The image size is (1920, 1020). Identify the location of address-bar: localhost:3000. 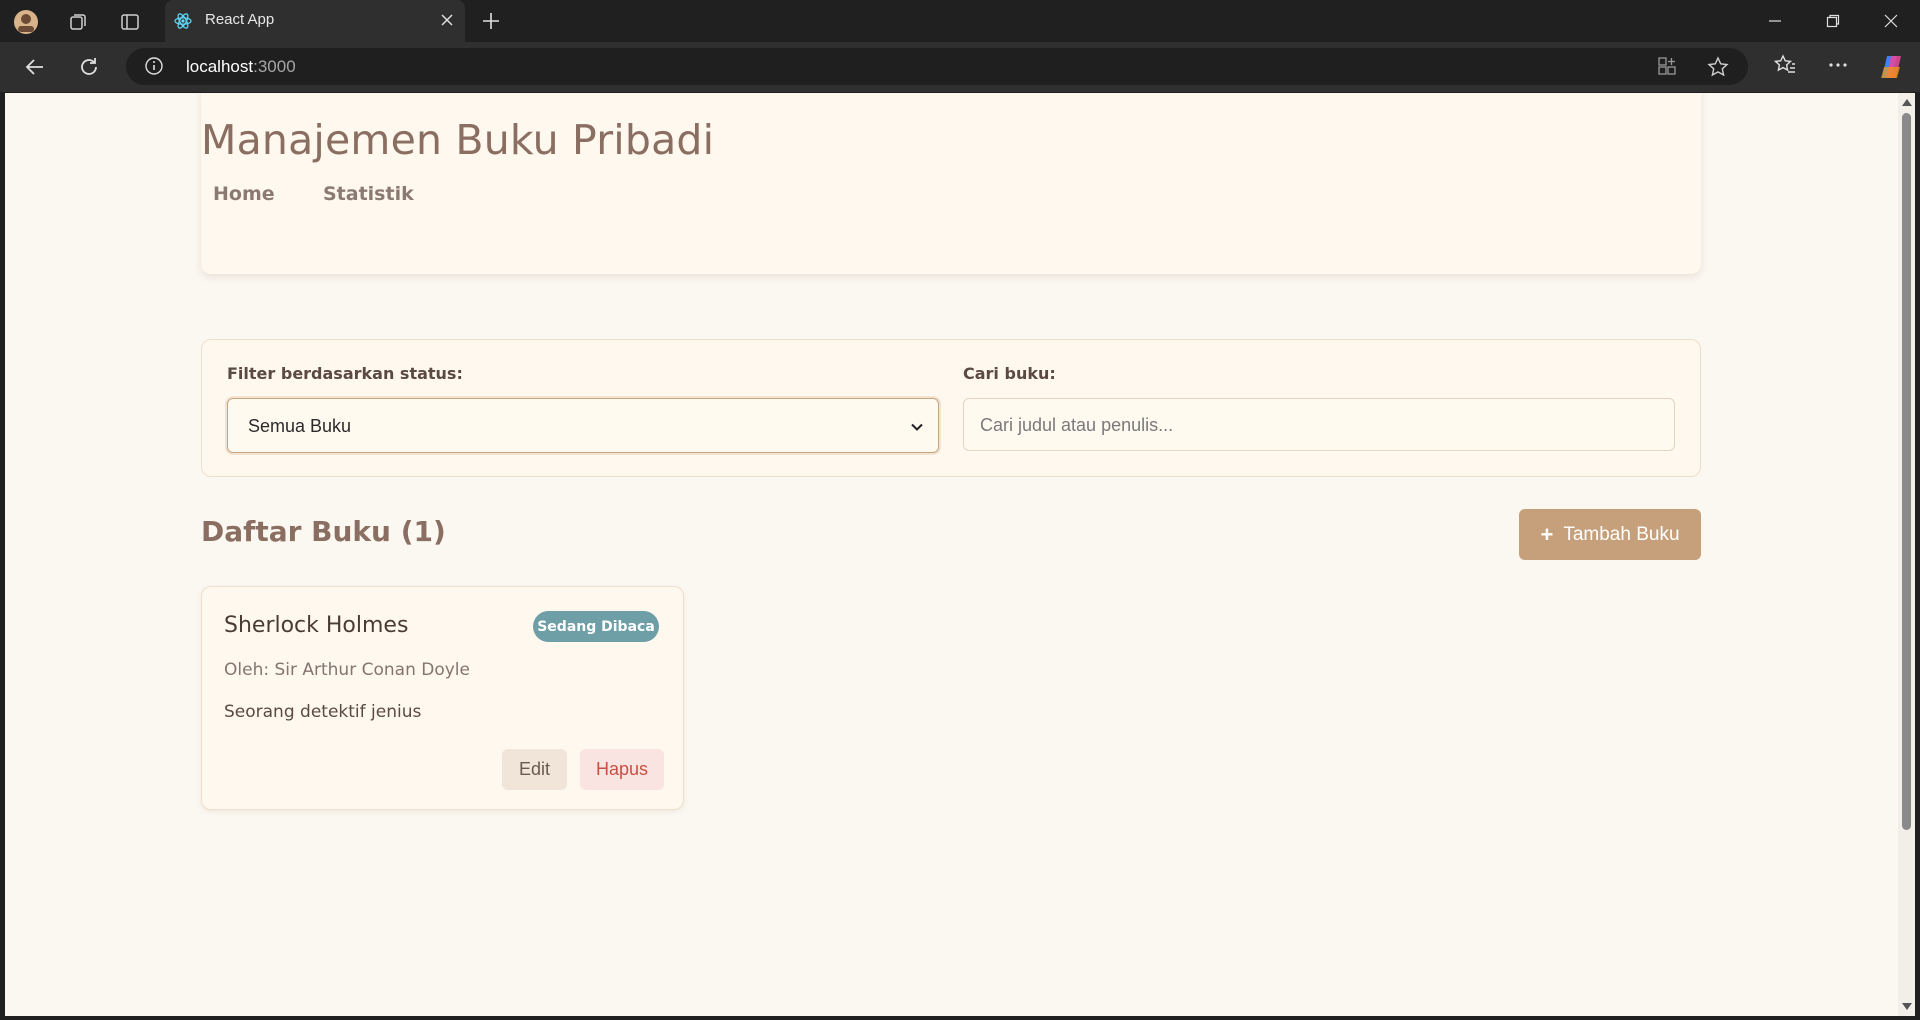
(937, 66).